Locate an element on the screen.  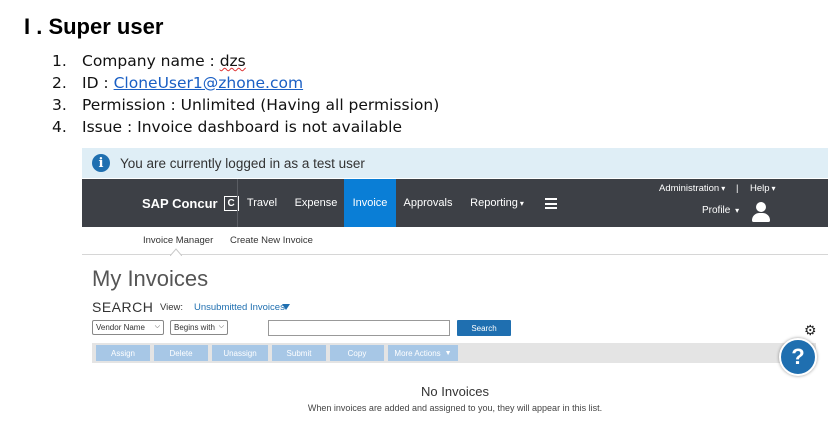
search-operator-select: Begins with ⌵ is located at coordinates (199, 327).